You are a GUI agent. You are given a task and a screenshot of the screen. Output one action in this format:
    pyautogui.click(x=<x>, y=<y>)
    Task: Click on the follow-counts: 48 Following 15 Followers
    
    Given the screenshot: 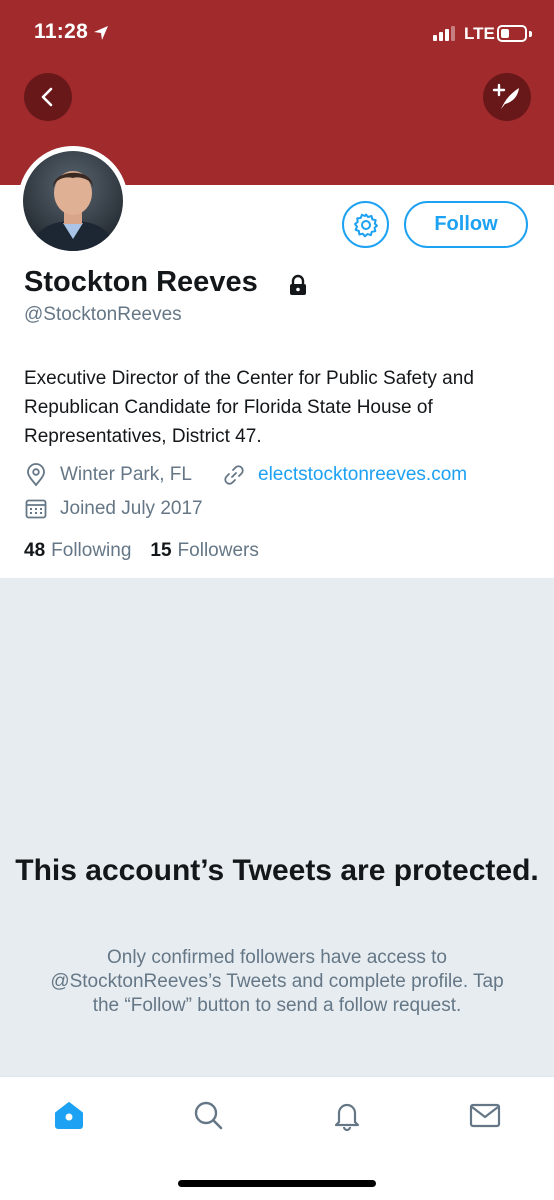 What is the action you would take?
    pyautogui.click(x=151, y=551)
    